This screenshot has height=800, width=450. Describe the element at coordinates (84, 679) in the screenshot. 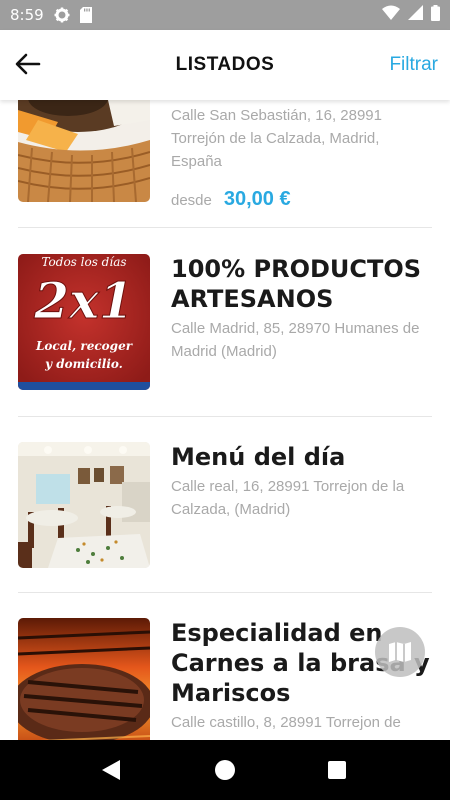

I see `listing-image-grilled-steak` at that location.